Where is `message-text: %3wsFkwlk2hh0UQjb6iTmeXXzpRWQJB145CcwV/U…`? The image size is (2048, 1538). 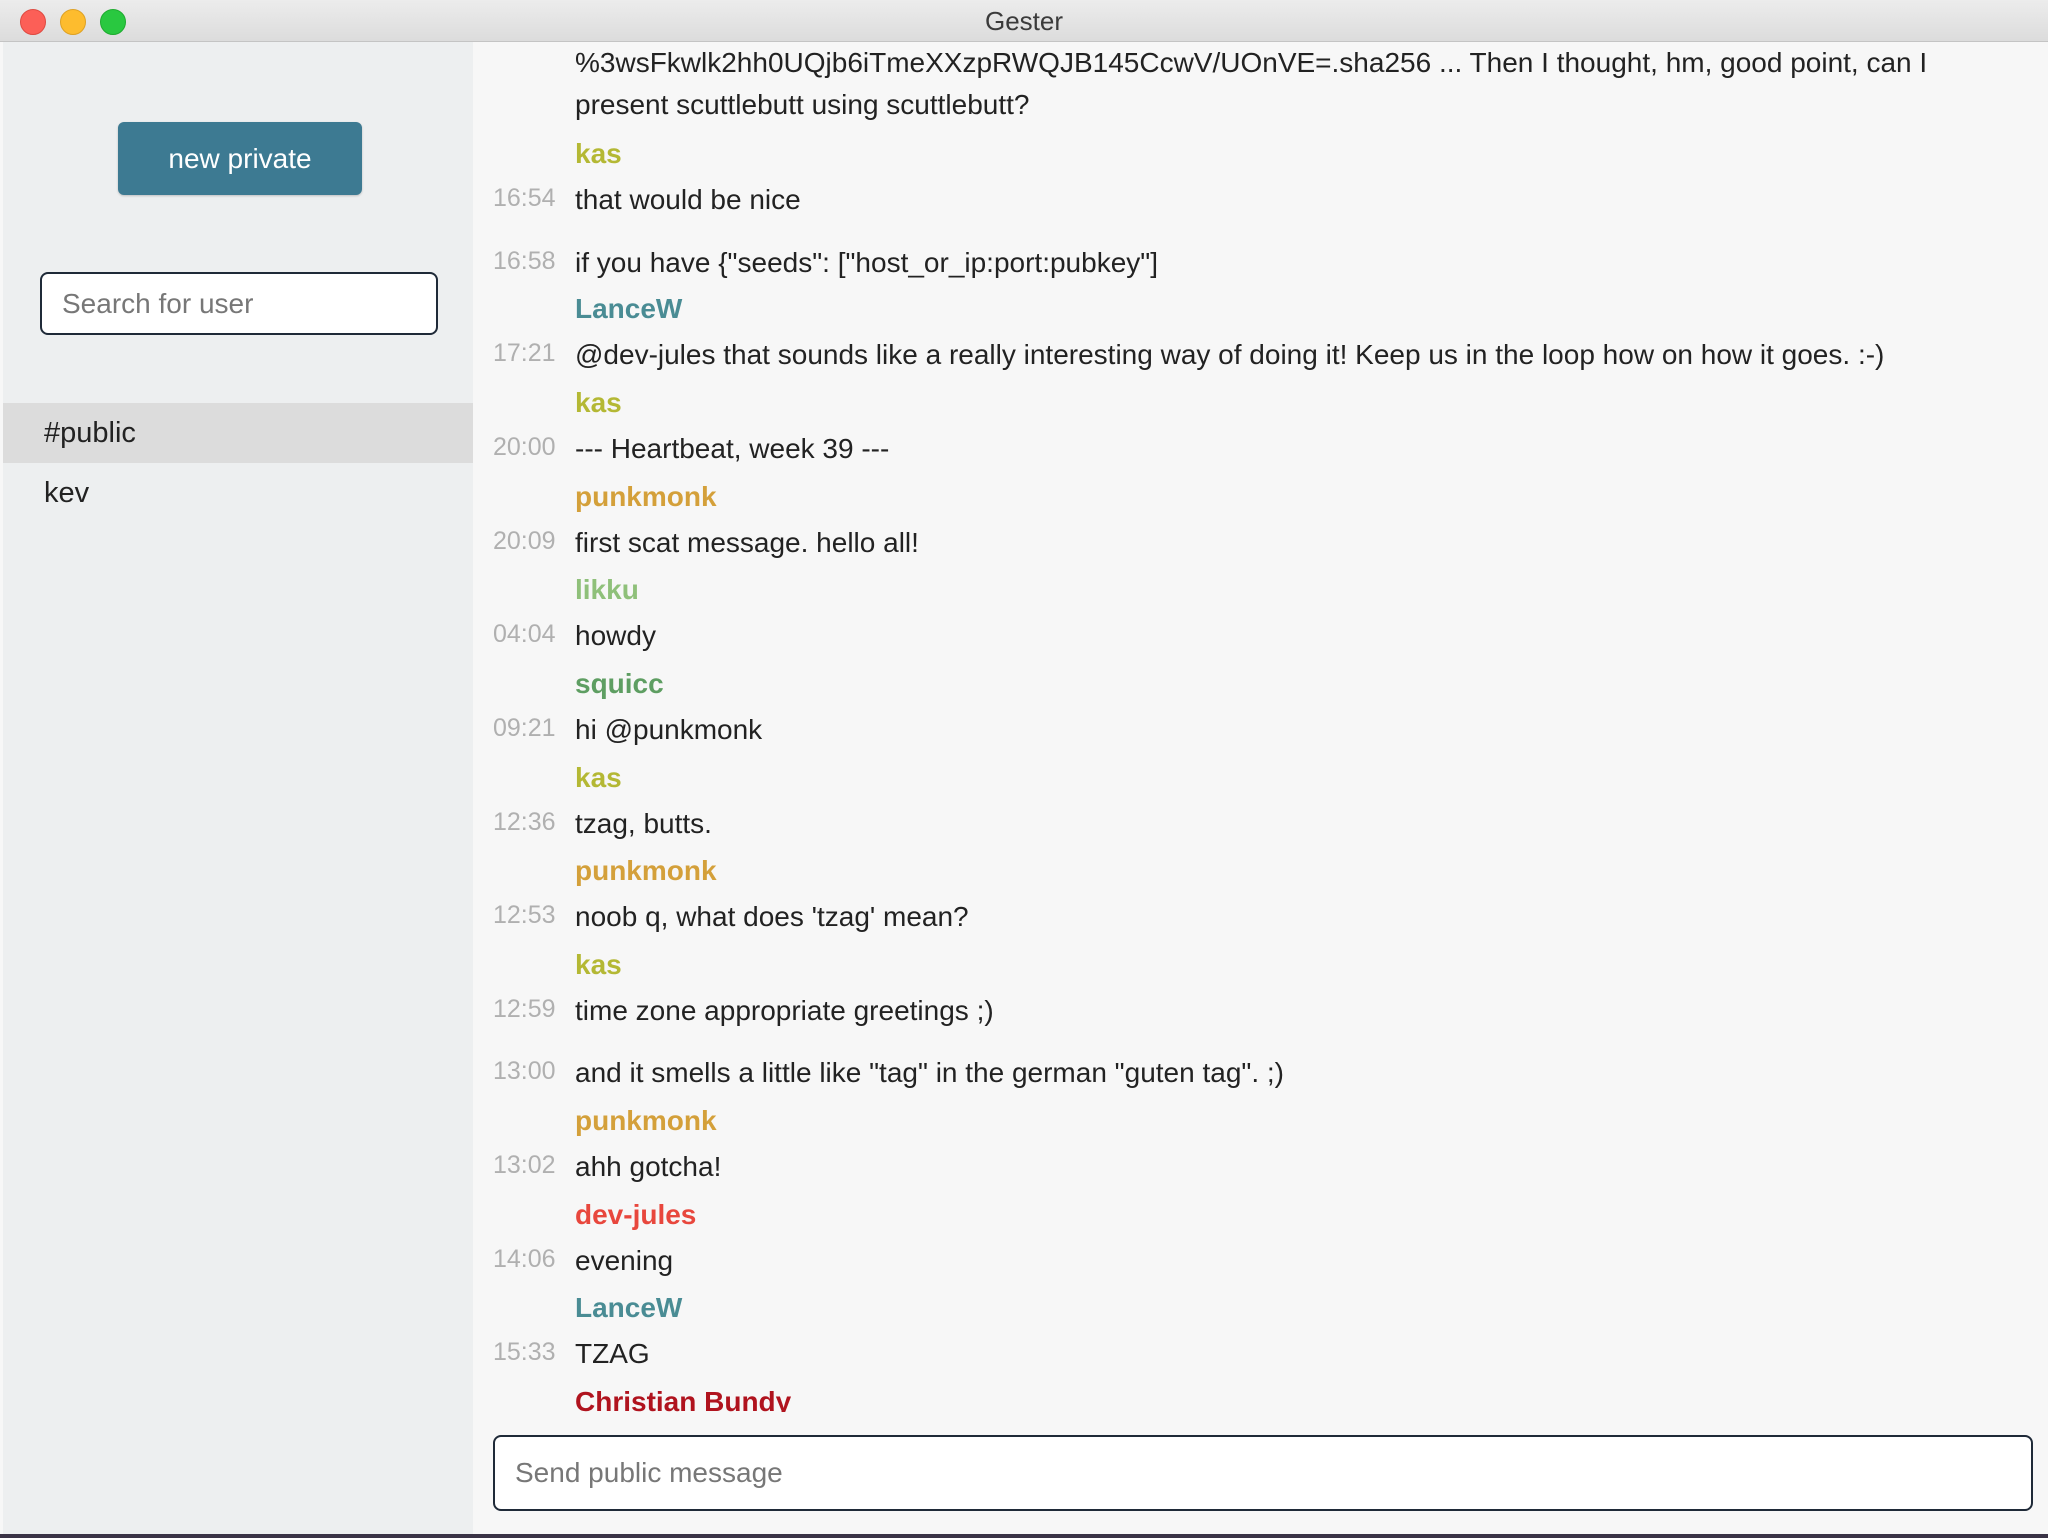
message-text: %3wsFkwlk2hh0UQjb6iTmeXXzpRWQJB145CcwV/U… is located at coordinates (1251, 83).